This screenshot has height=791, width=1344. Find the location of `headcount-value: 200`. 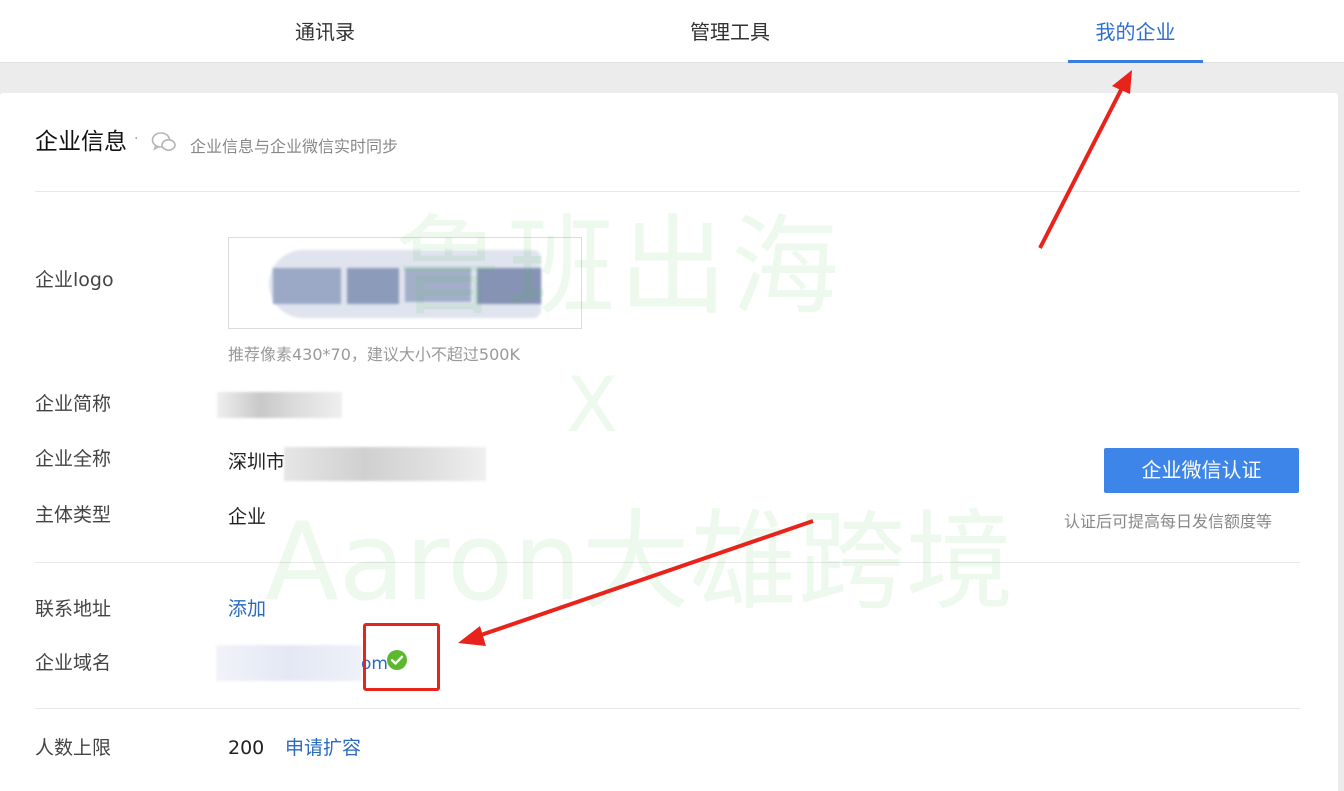

headcount-value: 200 is located at coordinates (246, 748).